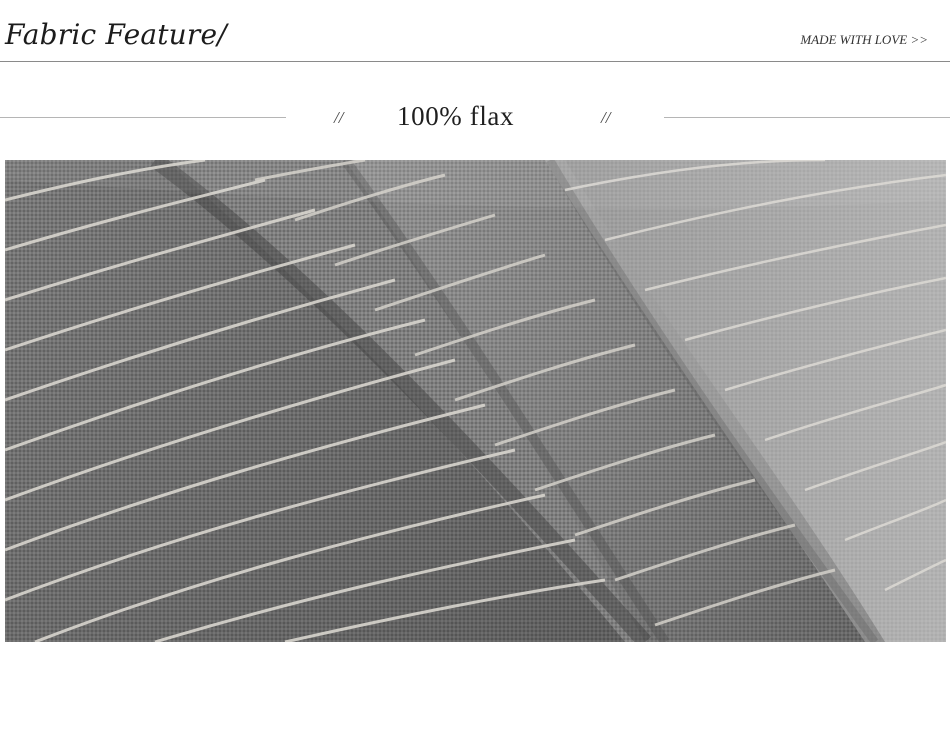  Describe the element at coordinates (864, 39) in the screenshot. I see `header-tagline: MADE WITH LOVE >>` at that location.